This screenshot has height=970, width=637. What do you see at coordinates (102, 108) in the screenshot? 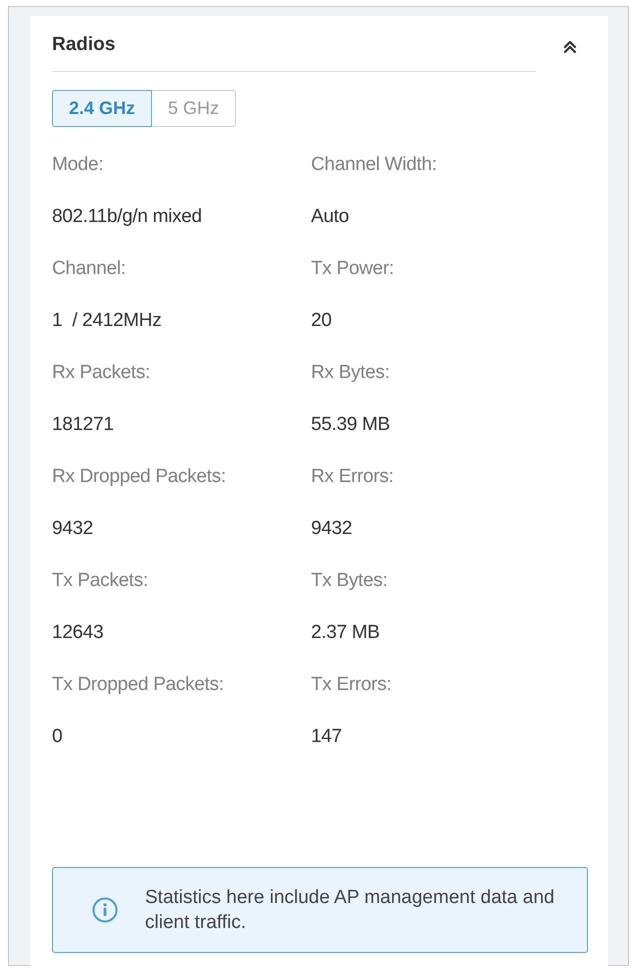
I see `band-tab: 2.4 GHz` at bounding box center [102, 108].